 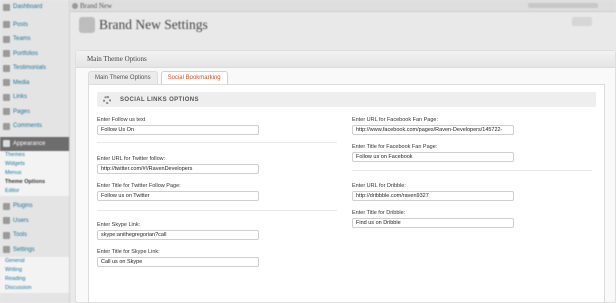 I want to click on sidebar-subitem-themes: Themes, so click(x=34, y=155).